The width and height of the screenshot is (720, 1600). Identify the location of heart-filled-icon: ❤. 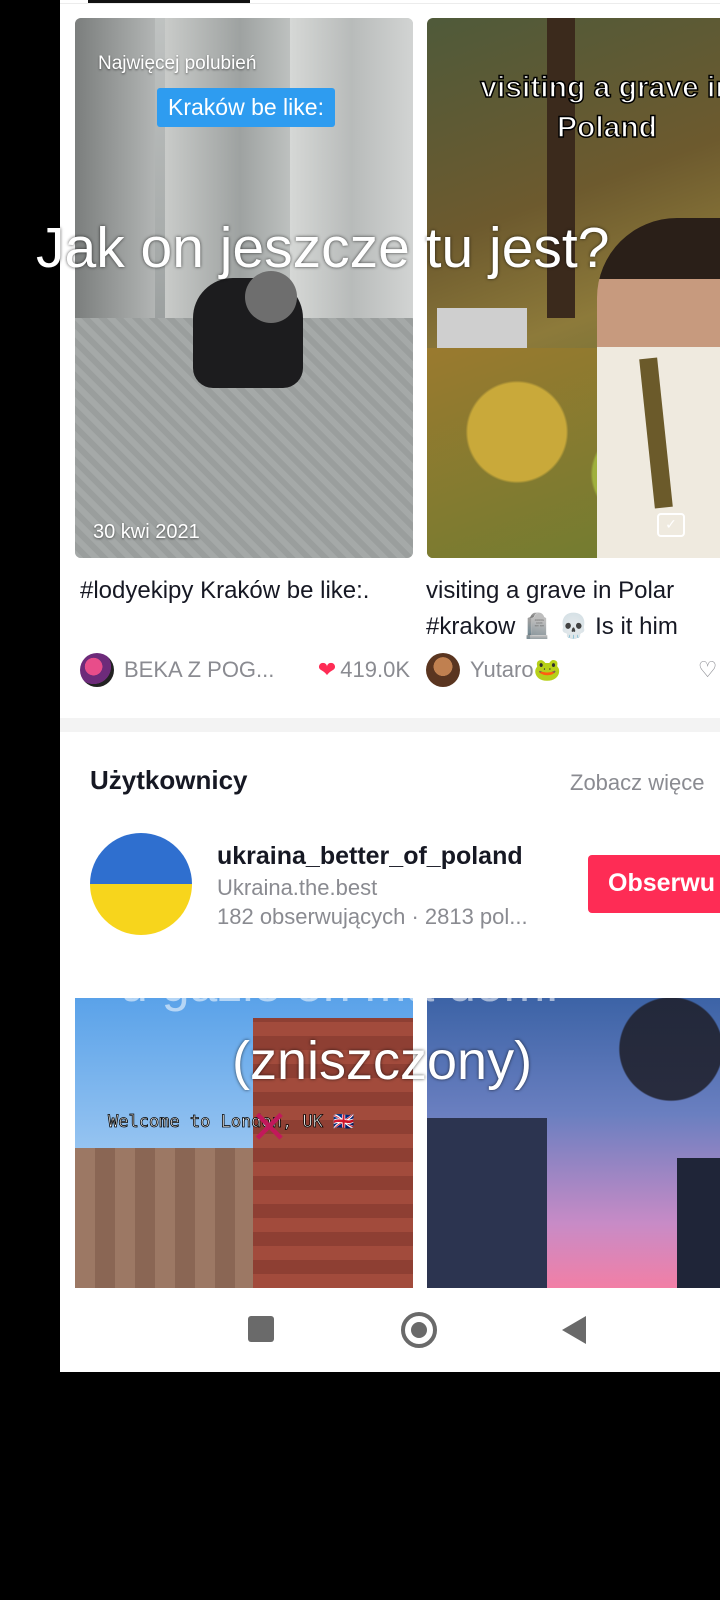
(327, 670).